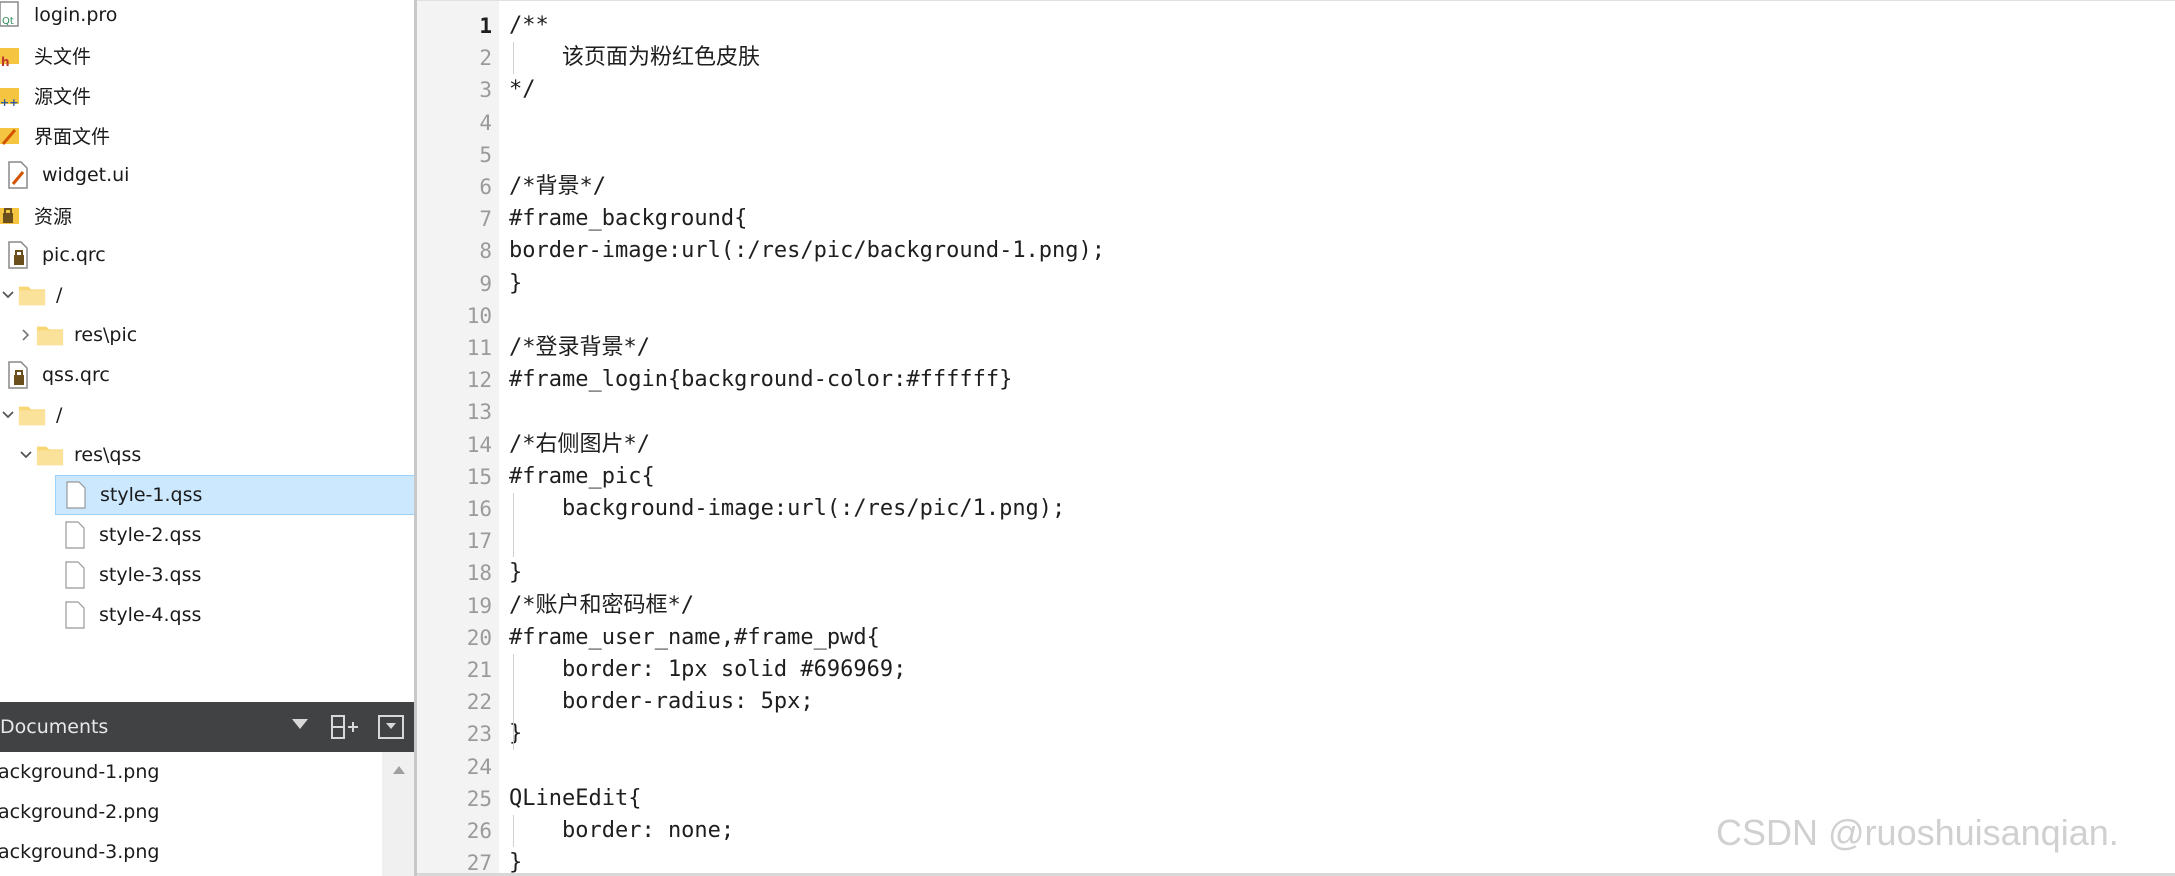  Describe the element at coordinates (485, 284) in the screenshot. I see `line-number: 9` at that location.